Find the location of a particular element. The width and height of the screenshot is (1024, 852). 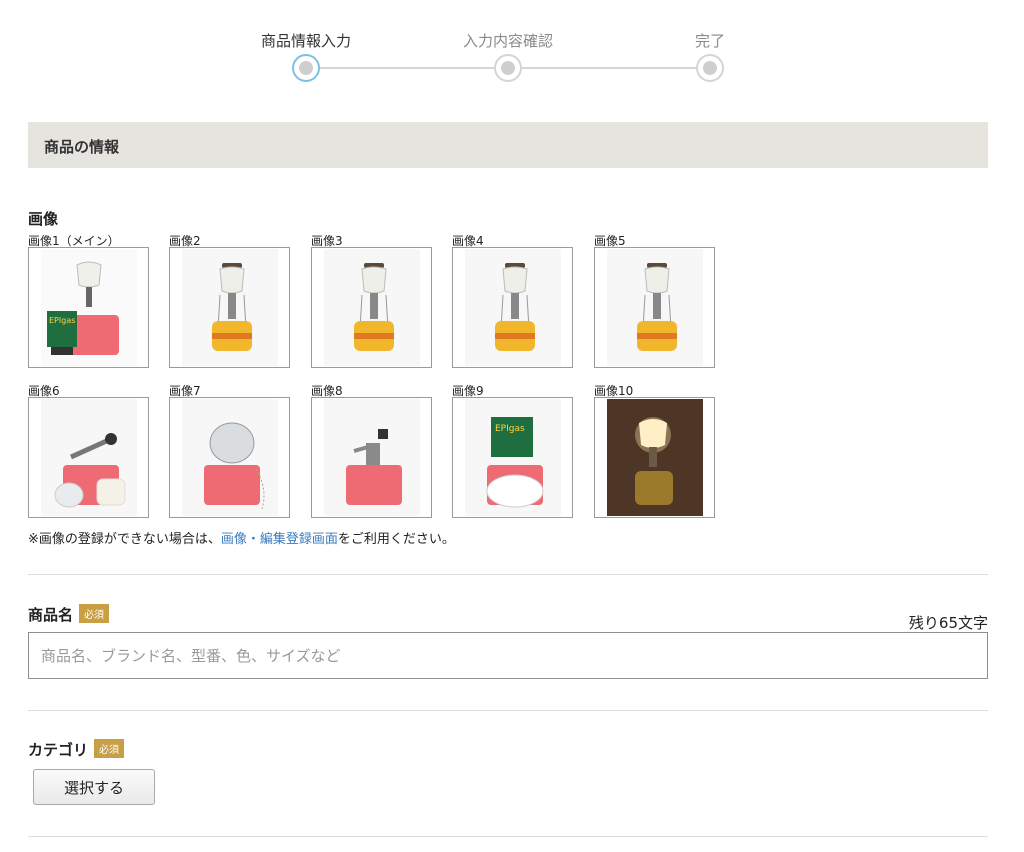

lantern-back-photo-icon is located at coordinates (655, 307).